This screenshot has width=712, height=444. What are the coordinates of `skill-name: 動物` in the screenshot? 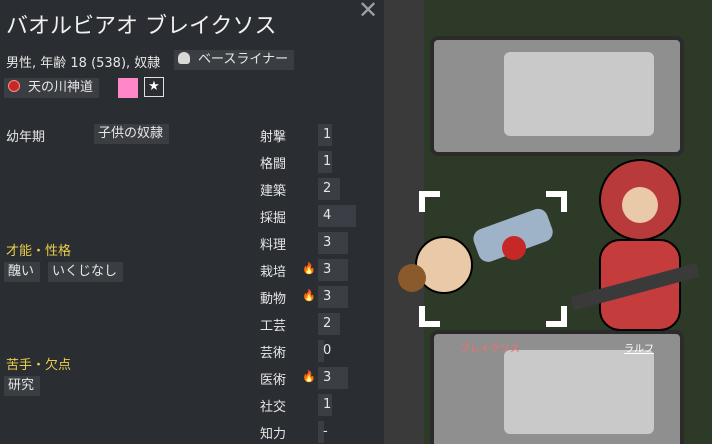 It's located at (273, 299).